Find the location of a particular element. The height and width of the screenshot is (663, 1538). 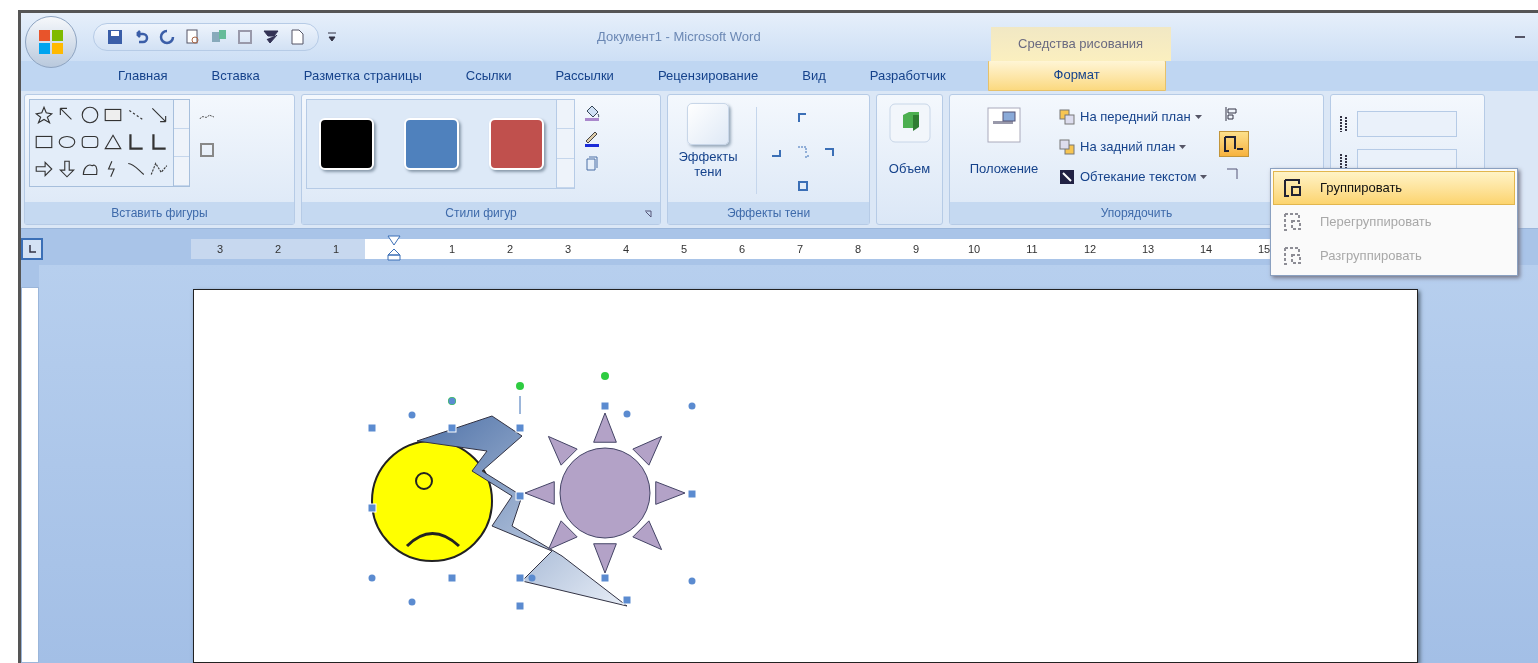

ribbon-tab: Формат is located at coordinates (1076, 75).